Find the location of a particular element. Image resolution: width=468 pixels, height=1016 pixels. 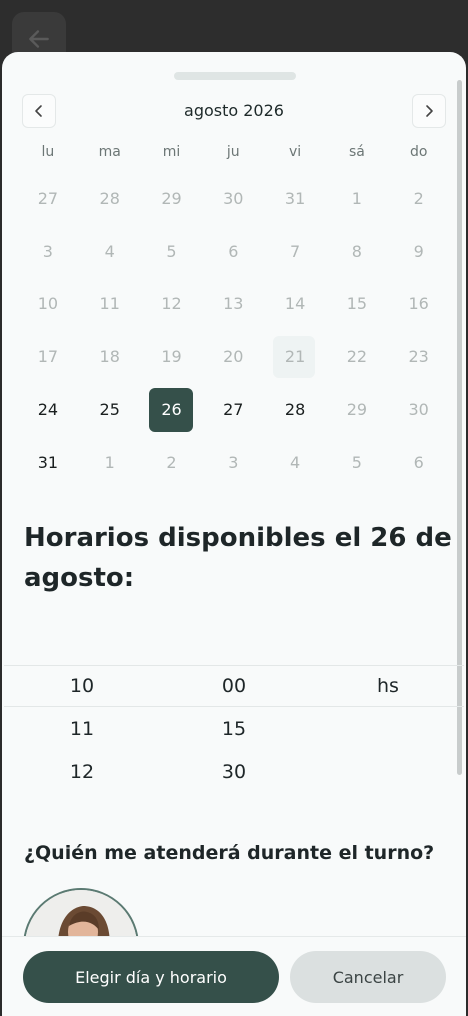

weekday-label: sá is located at coordinates (356, 152).